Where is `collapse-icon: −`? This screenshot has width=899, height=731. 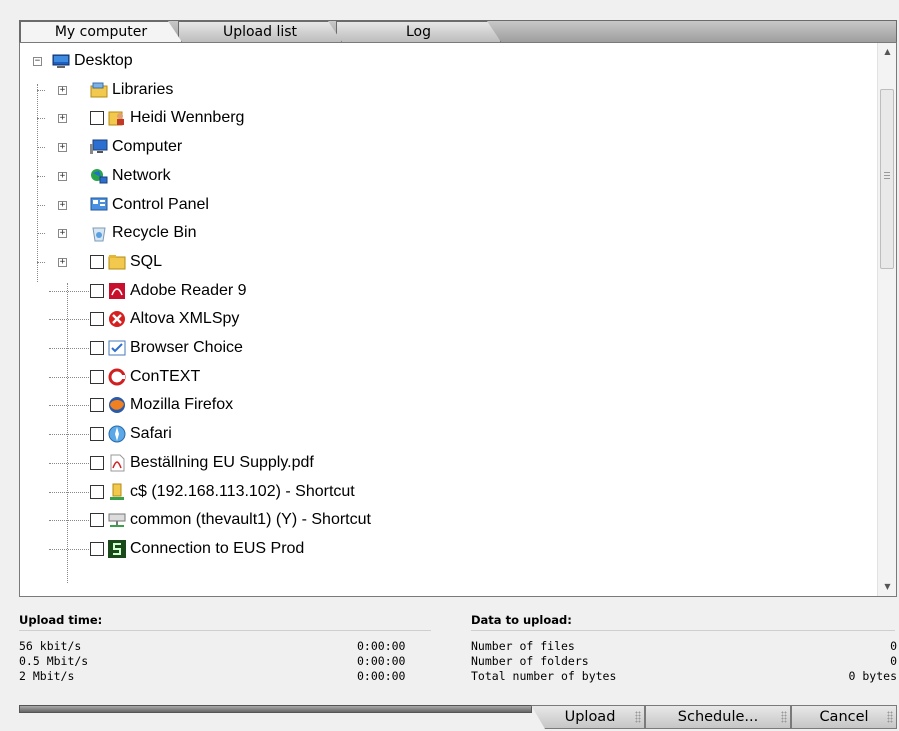 collapse-icon: − is located at coordinates (37, 61).